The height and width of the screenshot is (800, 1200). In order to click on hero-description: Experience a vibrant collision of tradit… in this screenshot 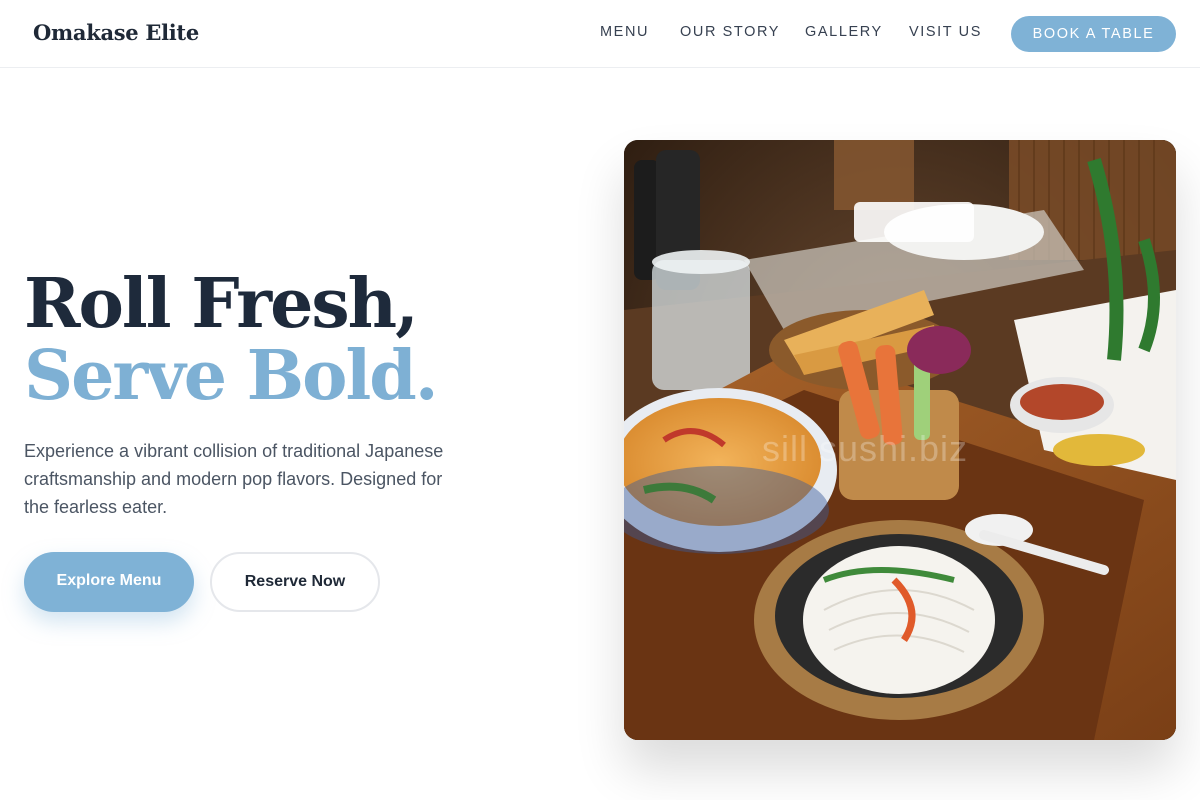, I will do `click(234, 479)`.